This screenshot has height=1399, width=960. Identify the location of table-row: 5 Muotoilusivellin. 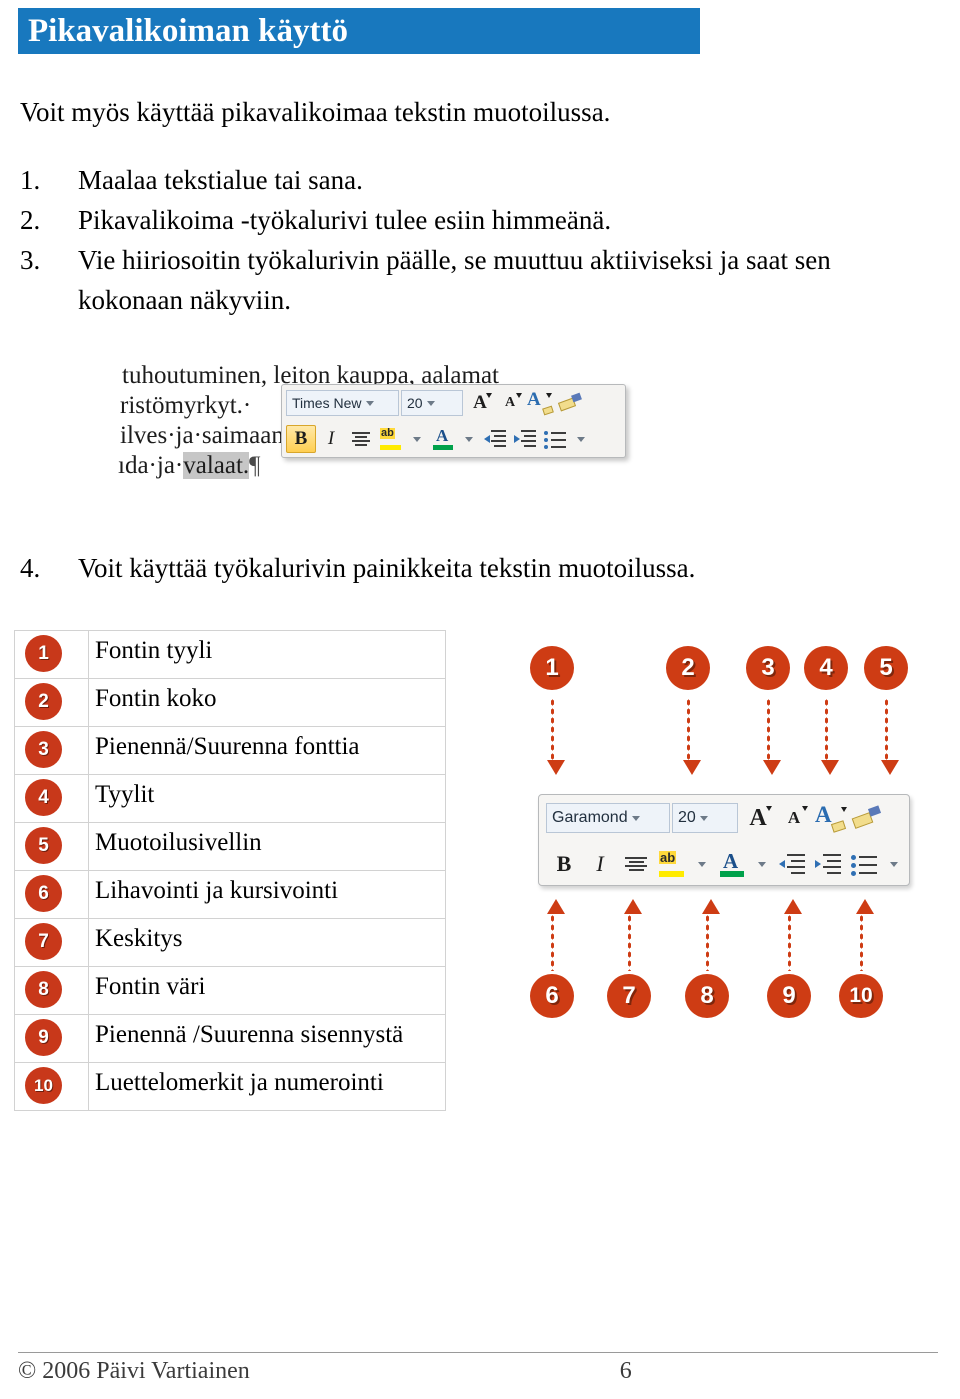
(230, 846).